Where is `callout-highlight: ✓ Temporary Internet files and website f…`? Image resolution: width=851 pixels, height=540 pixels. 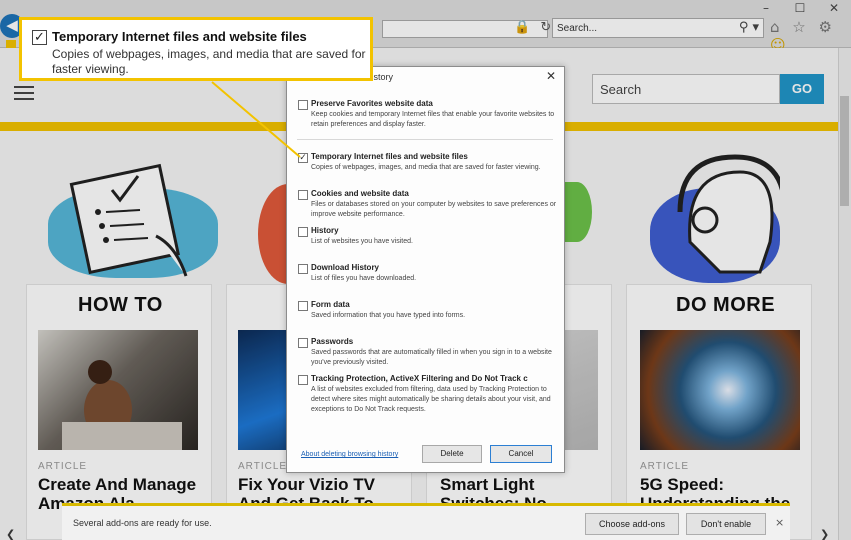
callout-highlight: ✓ Temporary Internet files and website f… is located at coordinates (196, 49).